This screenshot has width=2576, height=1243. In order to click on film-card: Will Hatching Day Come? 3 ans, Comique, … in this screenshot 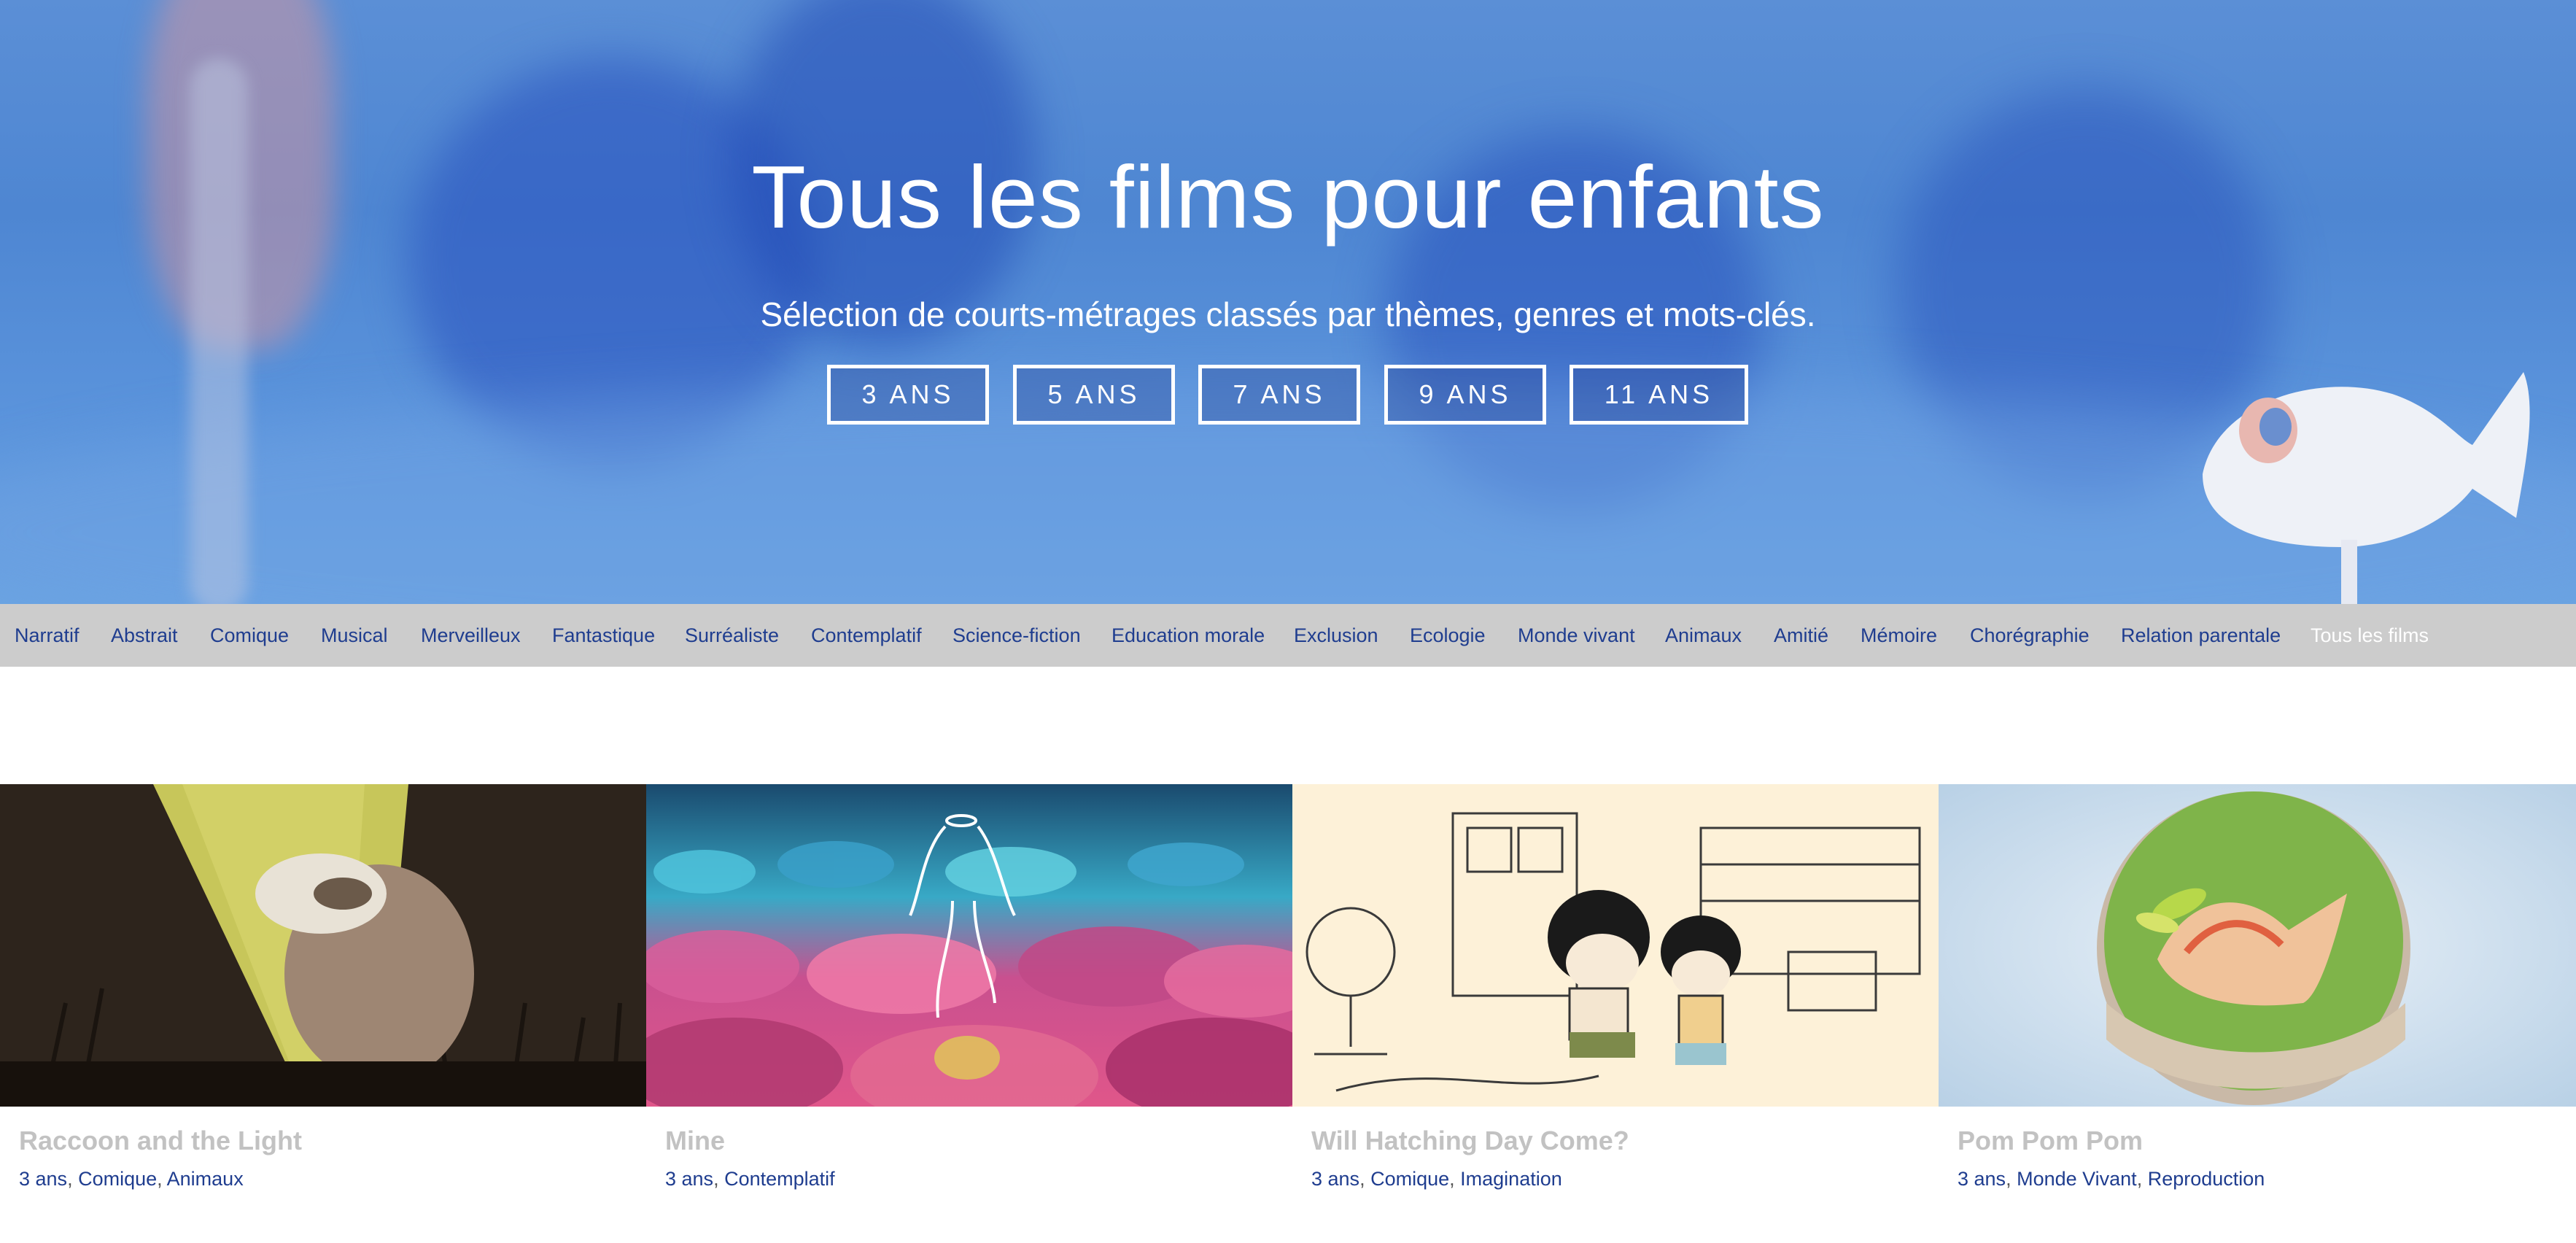, I will do `click(1616, 1003)`.